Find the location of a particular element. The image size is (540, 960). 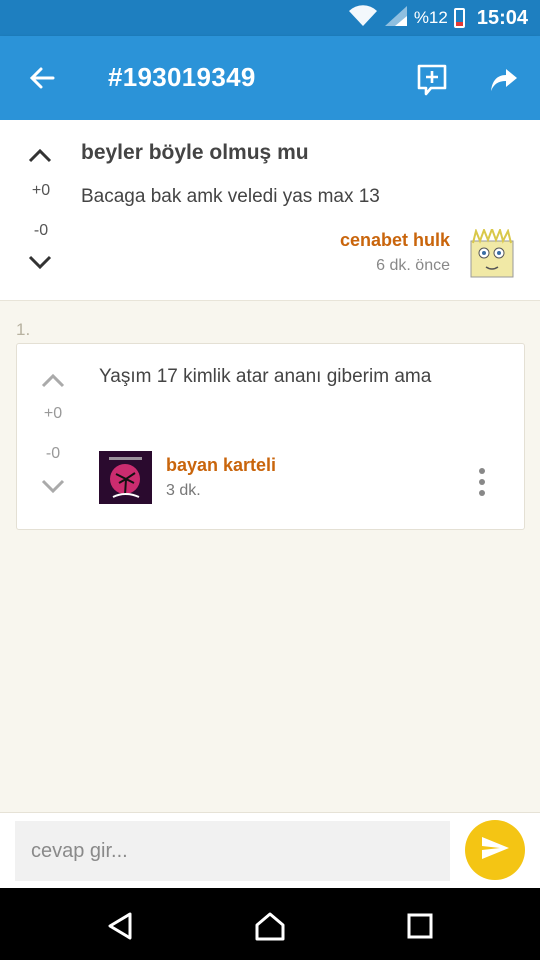

post-upvote-count: +0 is located at coordinates (41, 190).